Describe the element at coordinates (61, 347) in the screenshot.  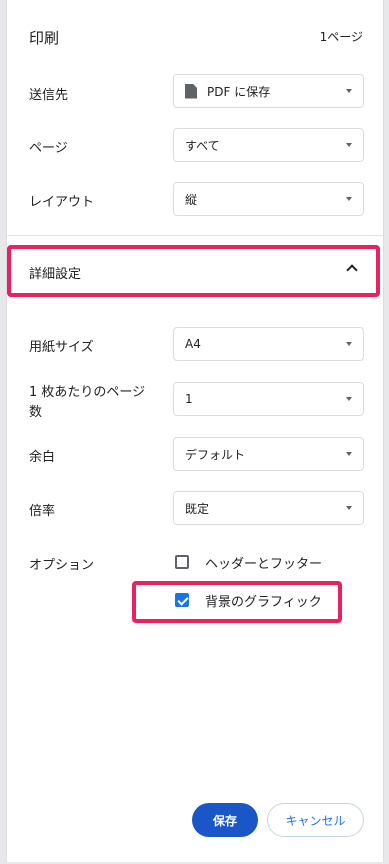
I see `paper-size-label: 用紙サイズ` at that location.